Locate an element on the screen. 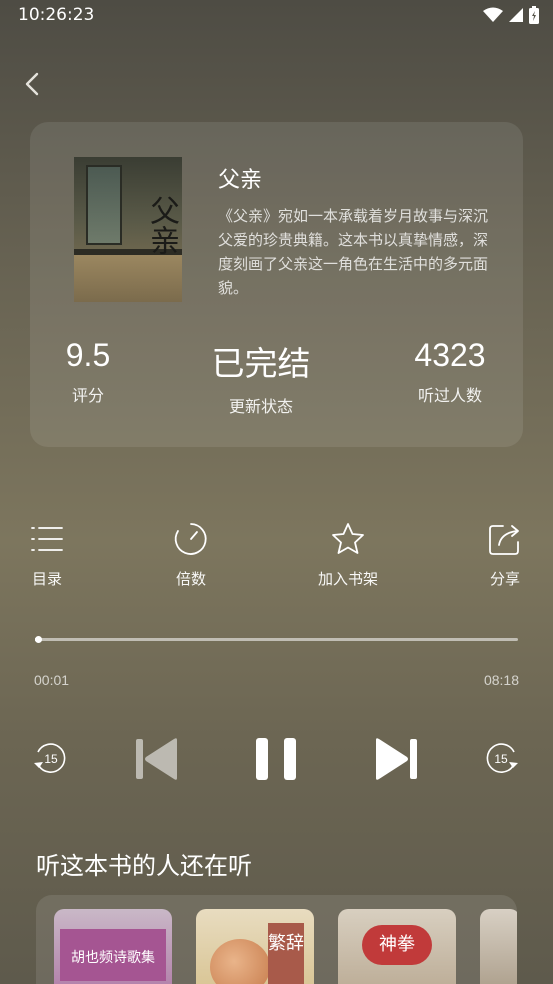  progress-slider is located at coordinates (276, 639).